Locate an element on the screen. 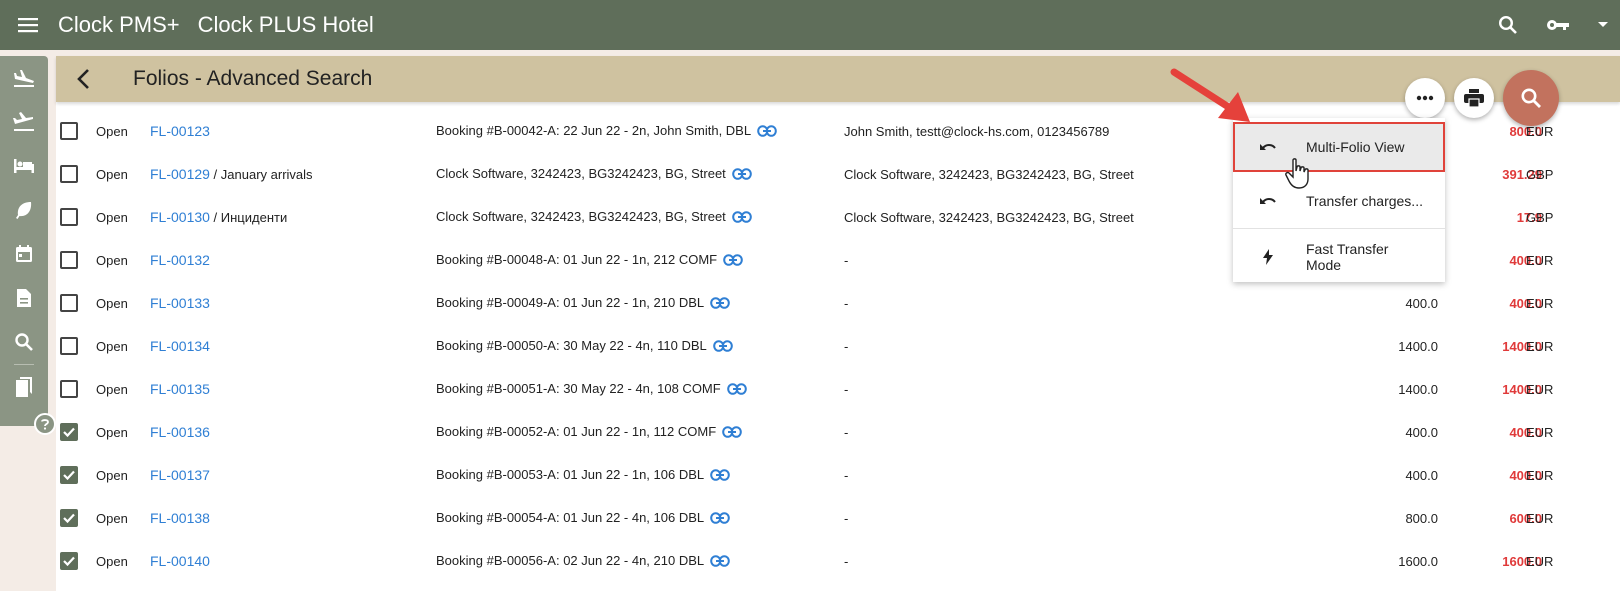 Image resolution: width=1620 pixels, height=591 pixels. folio-id: FL-00138 is located at coordinates (180, 518).